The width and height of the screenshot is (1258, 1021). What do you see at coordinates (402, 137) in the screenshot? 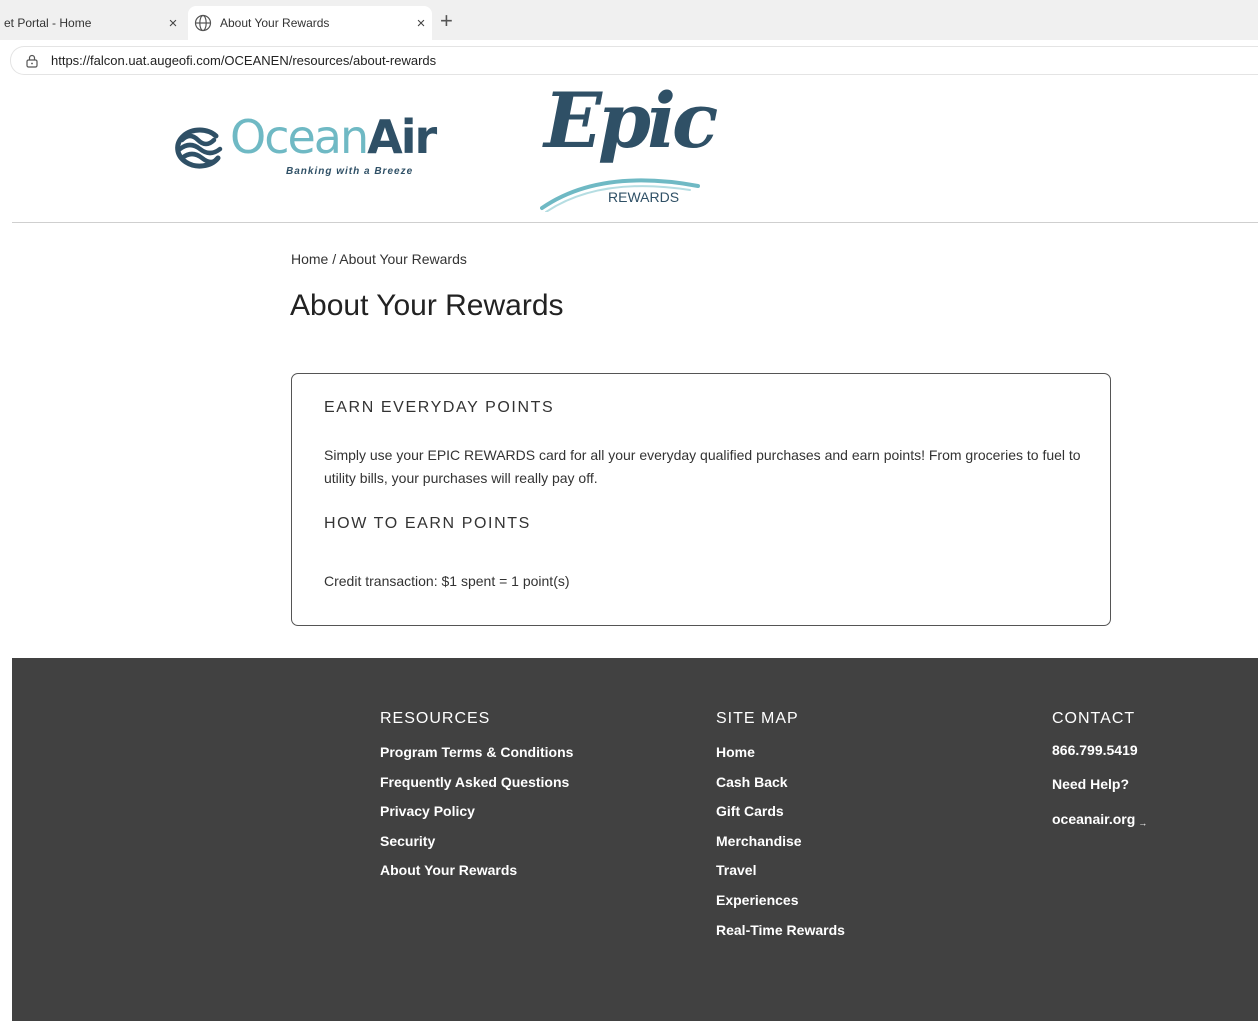
I see `logo-air-text: Air` at bounding box center [402, 137].